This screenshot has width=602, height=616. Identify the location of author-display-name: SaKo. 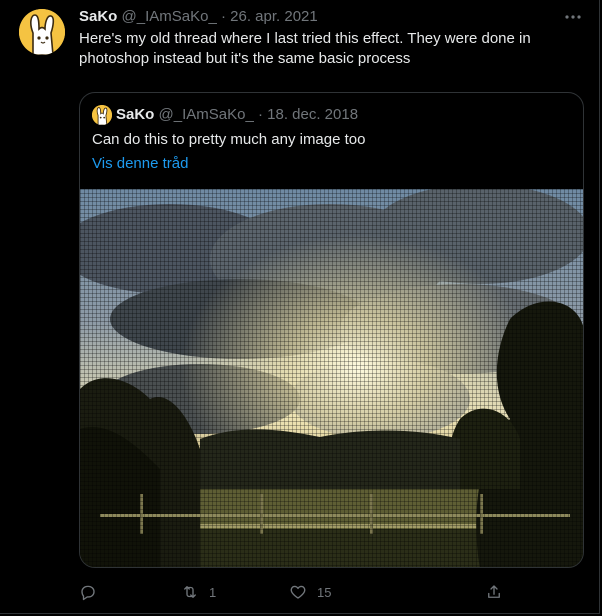
(98, 16).